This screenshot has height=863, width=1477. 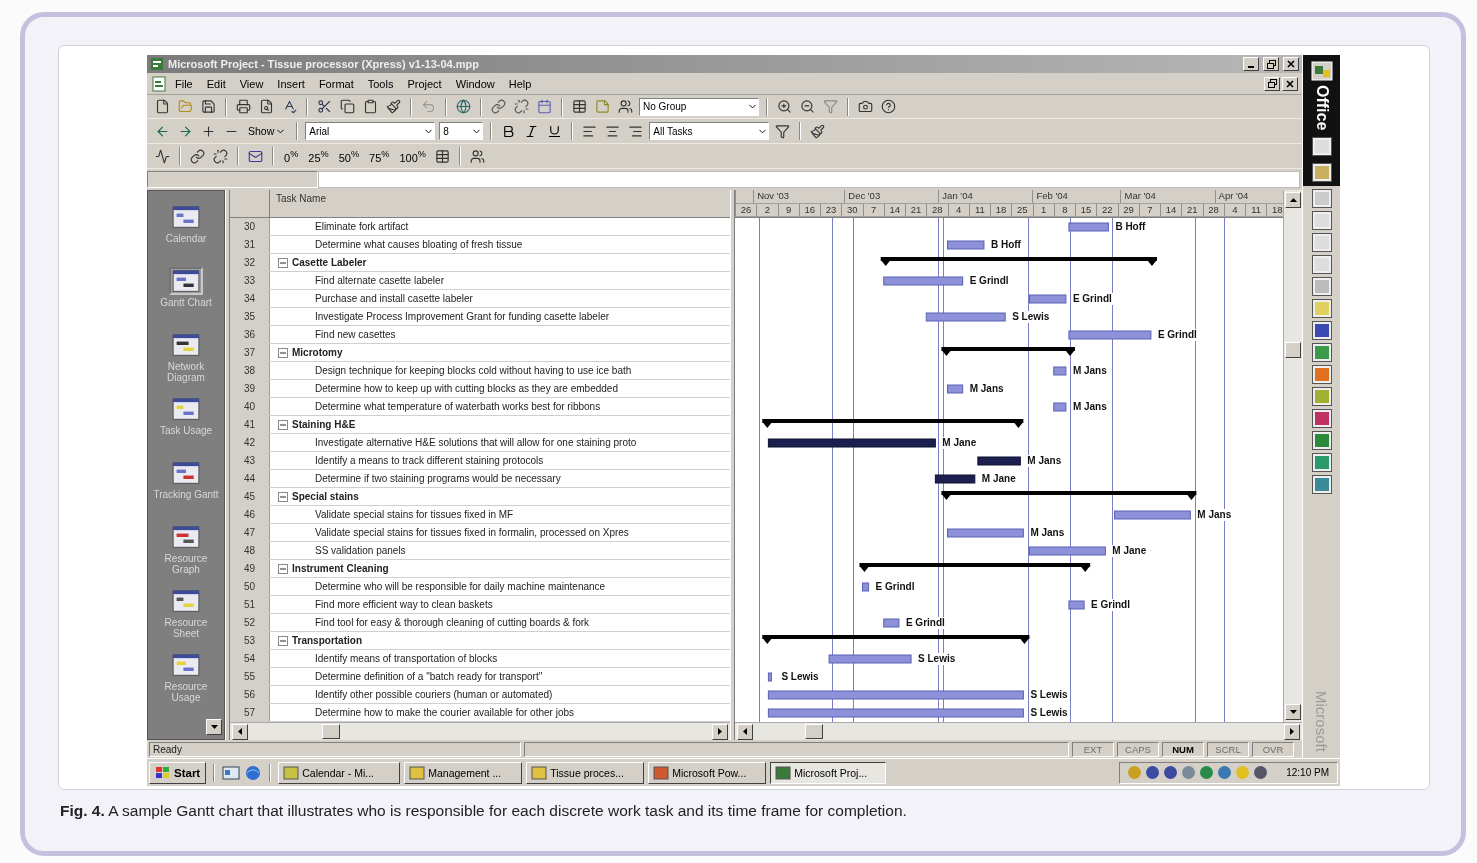 I want to click on copy-icon, so click(x=347, y=106).